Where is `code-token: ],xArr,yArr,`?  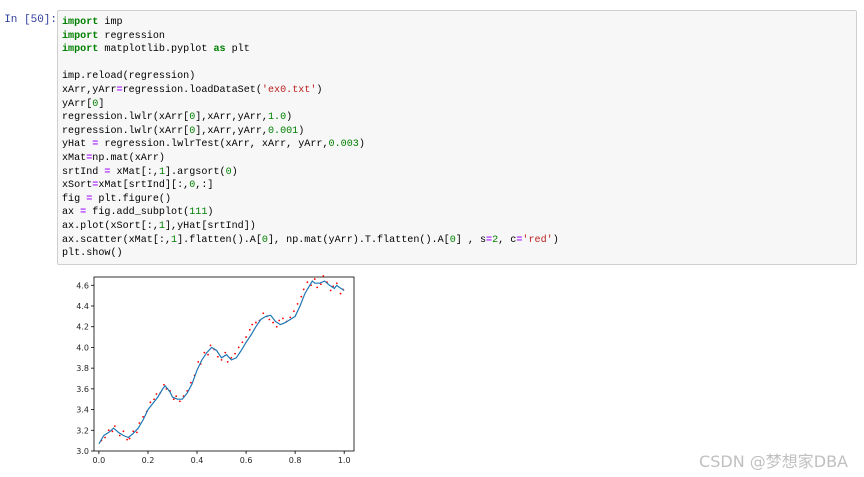
code-token: ],xArr,yArr, is located at coordinates (231, 118).